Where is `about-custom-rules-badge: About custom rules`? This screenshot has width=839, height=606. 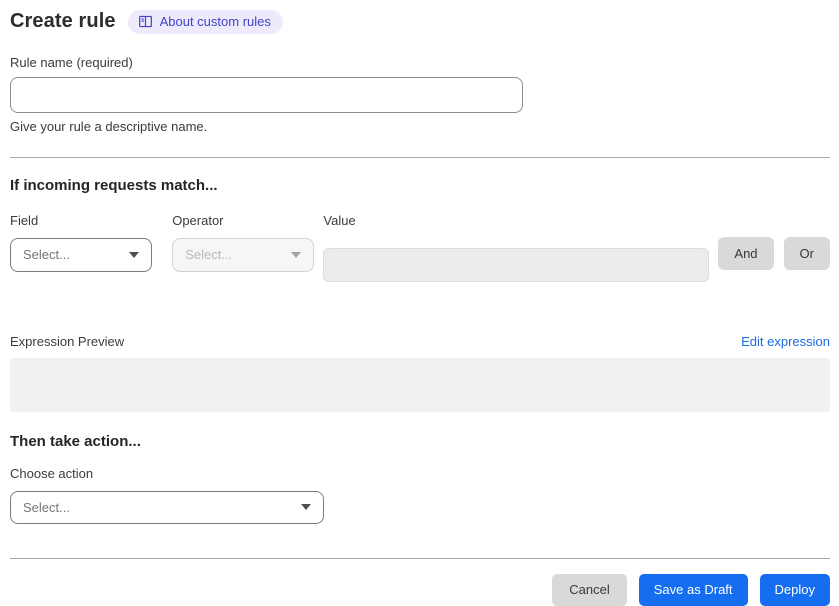
about-custom-rules-badge: About custom rules is located at coordinates (205, 22).